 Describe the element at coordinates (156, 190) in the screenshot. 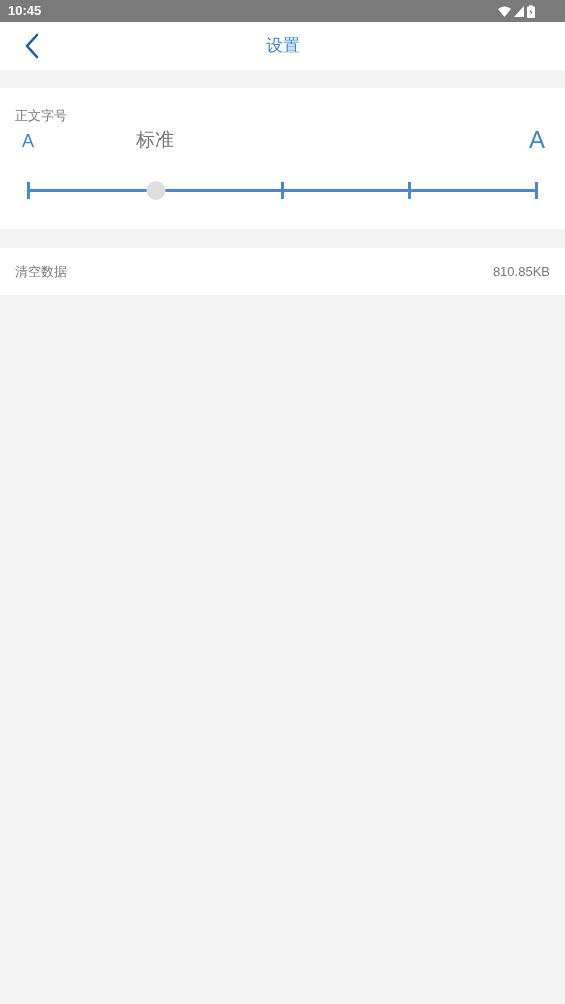

I see `slider-thumb` at that location.